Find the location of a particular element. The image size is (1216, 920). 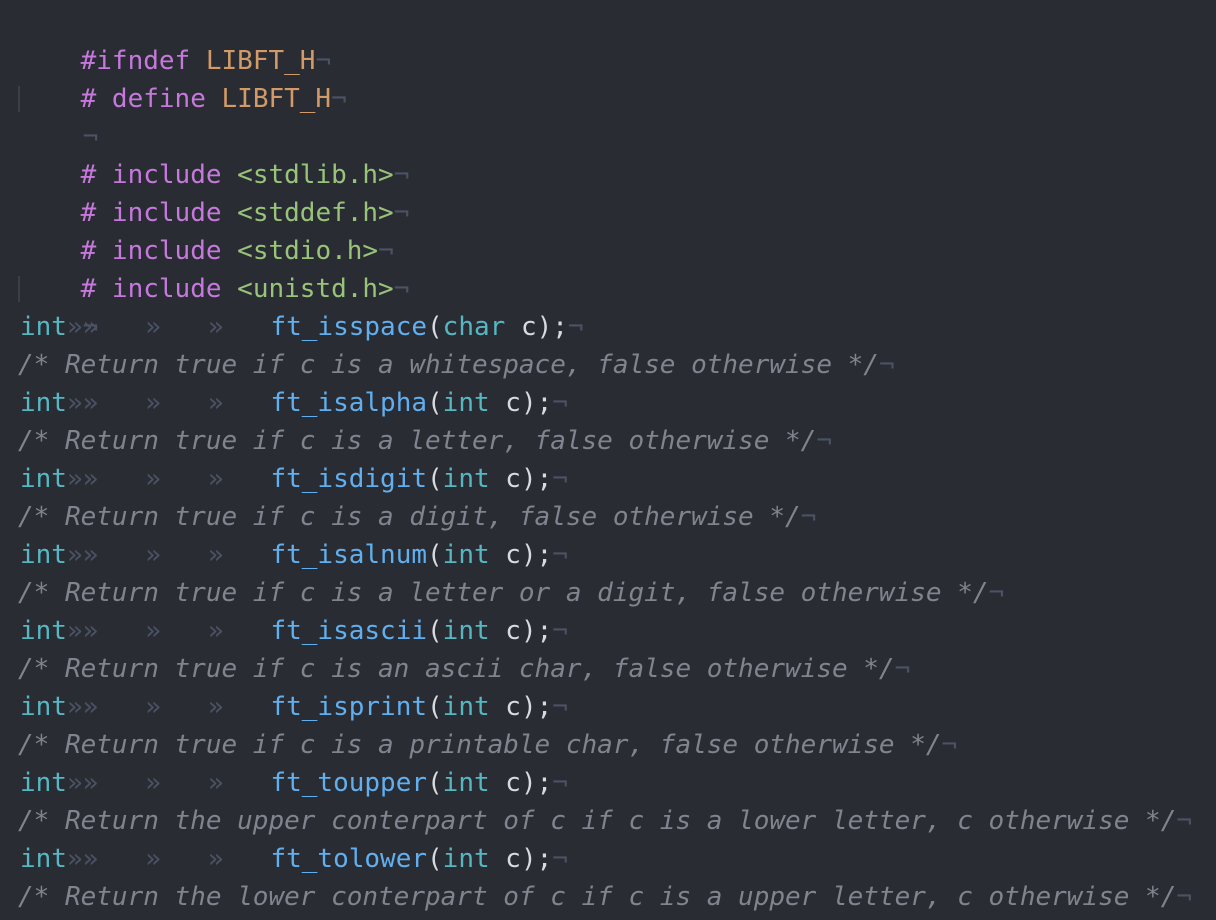

code-line-prototype: int»» » » ft_isdigit(int c);¬ is located at coordinates (294, 479).